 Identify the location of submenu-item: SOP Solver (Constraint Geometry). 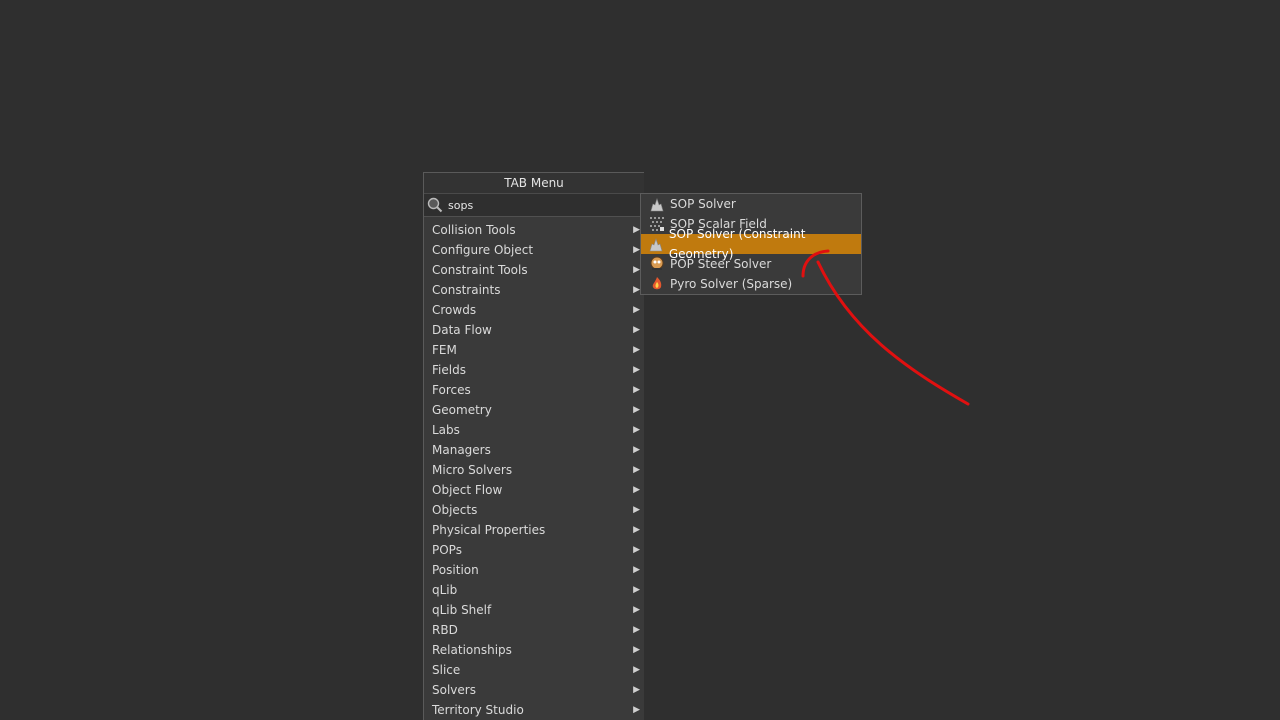
(751, 244).